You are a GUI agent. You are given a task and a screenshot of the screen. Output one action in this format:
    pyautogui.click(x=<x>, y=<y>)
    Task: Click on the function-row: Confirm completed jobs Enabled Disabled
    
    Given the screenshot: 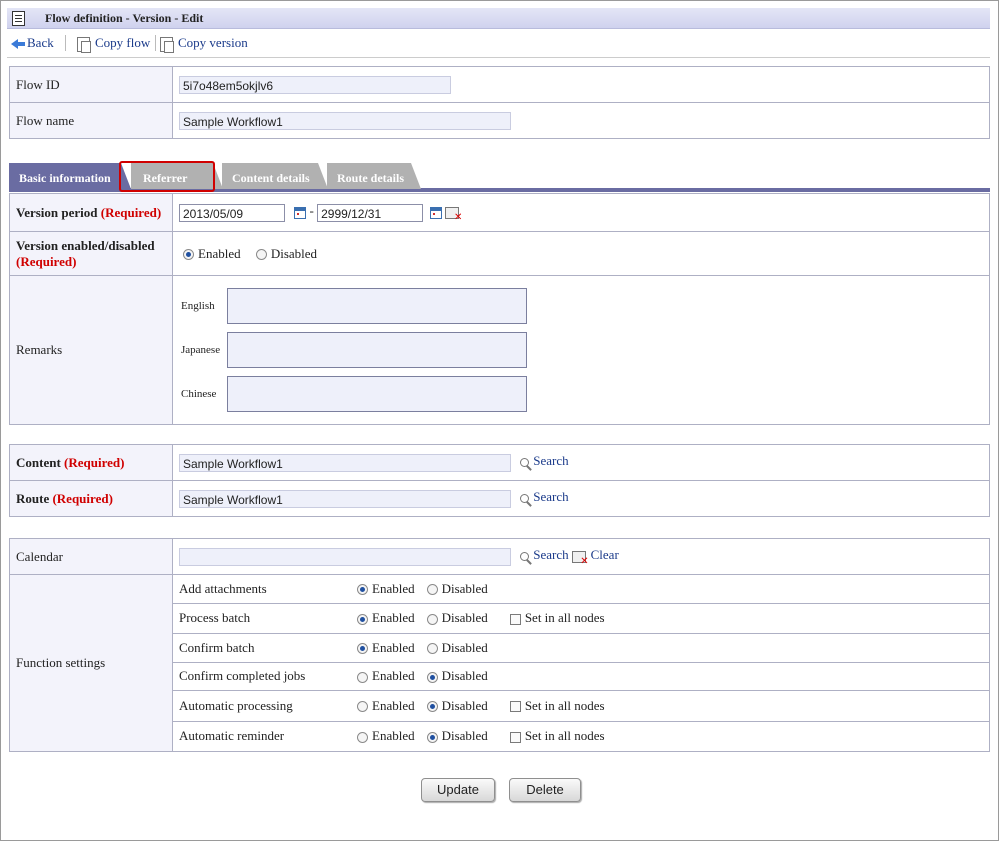 What is the action you would take?
    pyautogui.click(x=581, y=676)
    